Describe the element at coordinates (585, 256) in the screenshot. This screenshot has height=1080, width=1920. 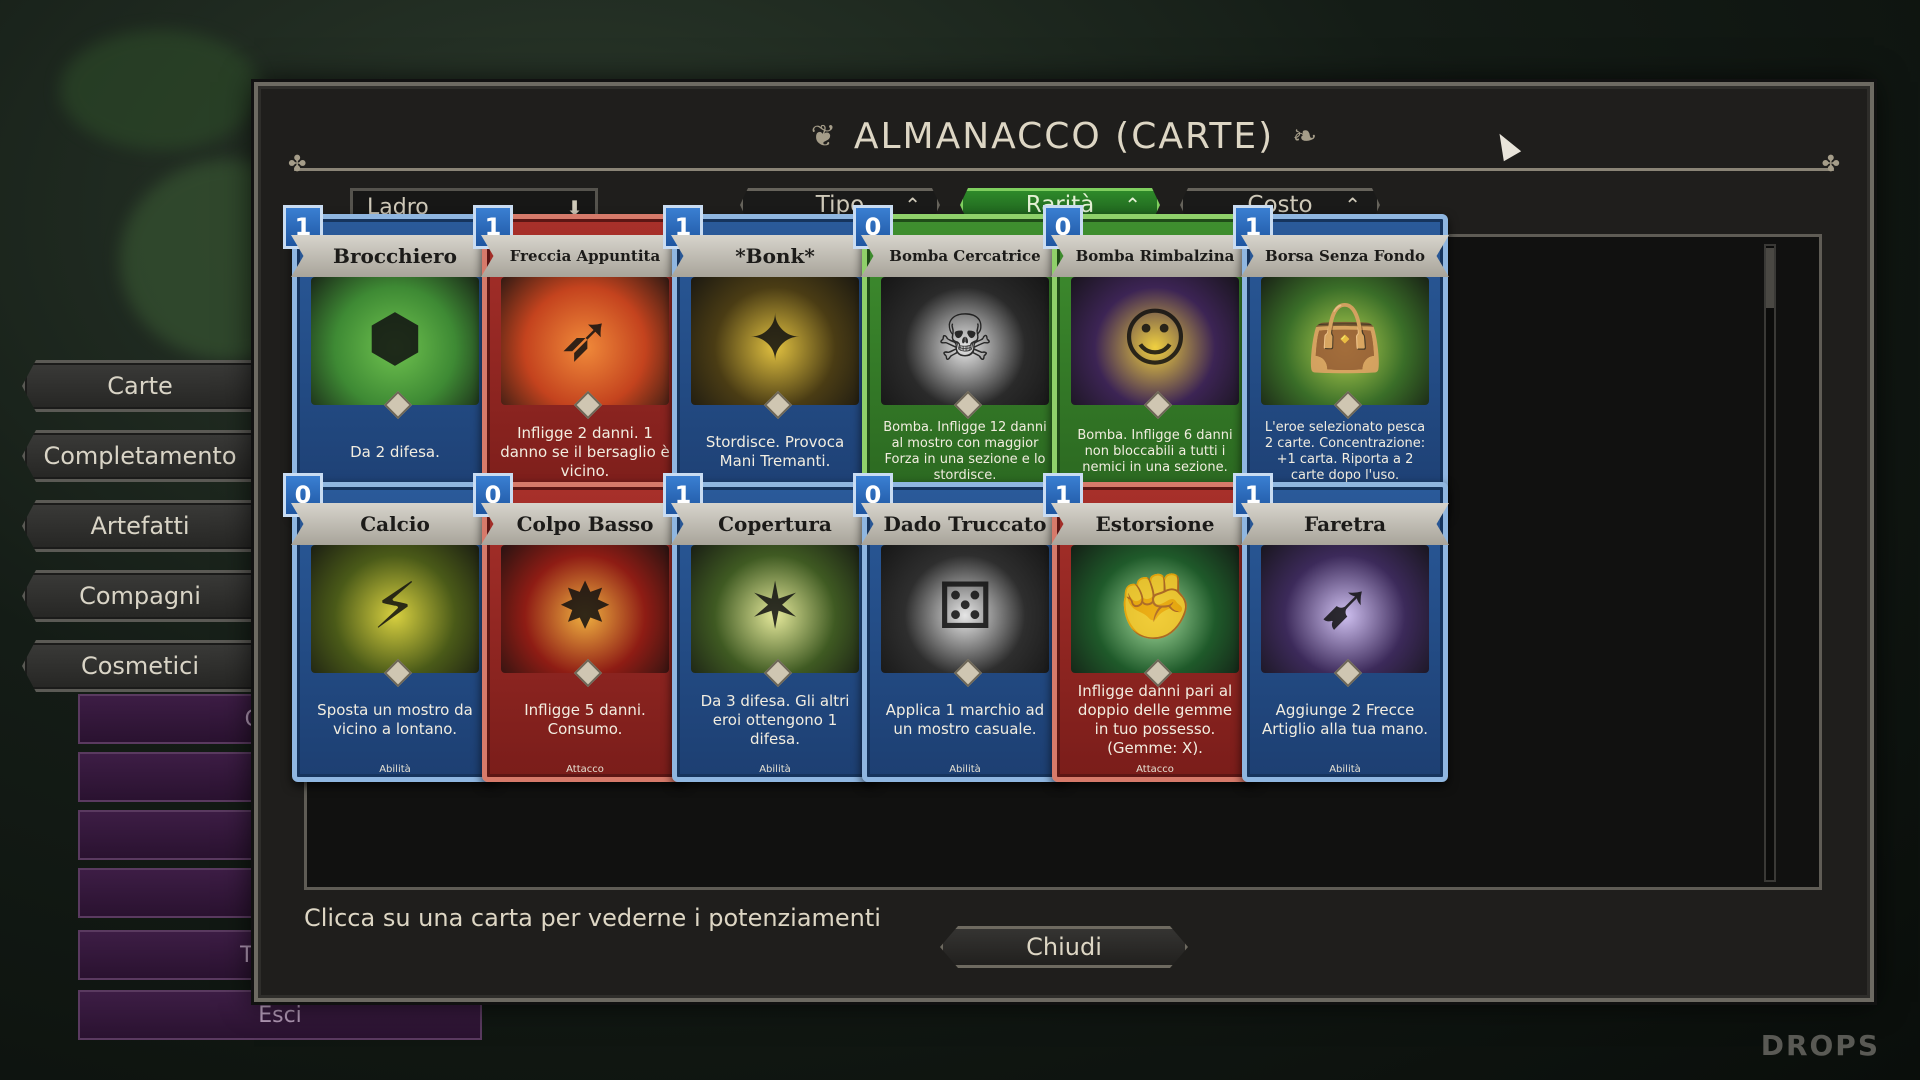
I see `card-title: Freccia Appuntita` at that location.